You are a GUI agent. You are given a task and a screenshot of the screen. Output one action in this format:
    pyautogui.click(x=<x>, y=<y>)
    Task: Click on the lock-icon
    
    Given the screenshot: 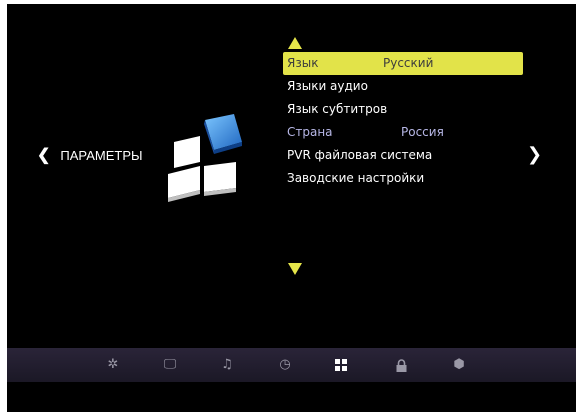 What is the action you would take?
    pyautogui.click(x=401, y=365)
    